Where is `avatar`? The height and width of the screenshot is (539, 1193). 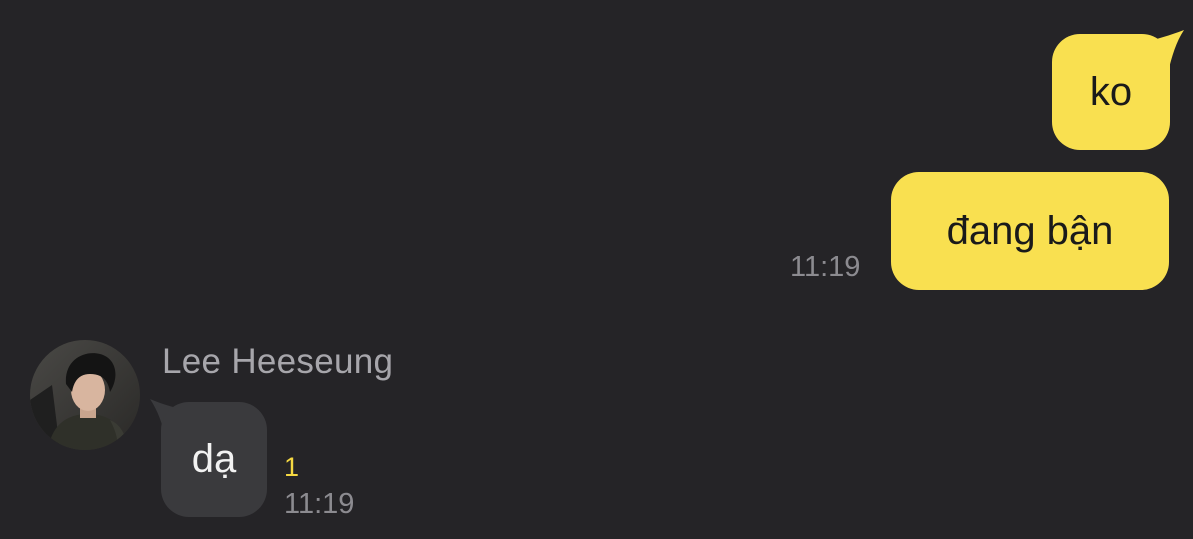 avatar is located at coordinates (85, 395).